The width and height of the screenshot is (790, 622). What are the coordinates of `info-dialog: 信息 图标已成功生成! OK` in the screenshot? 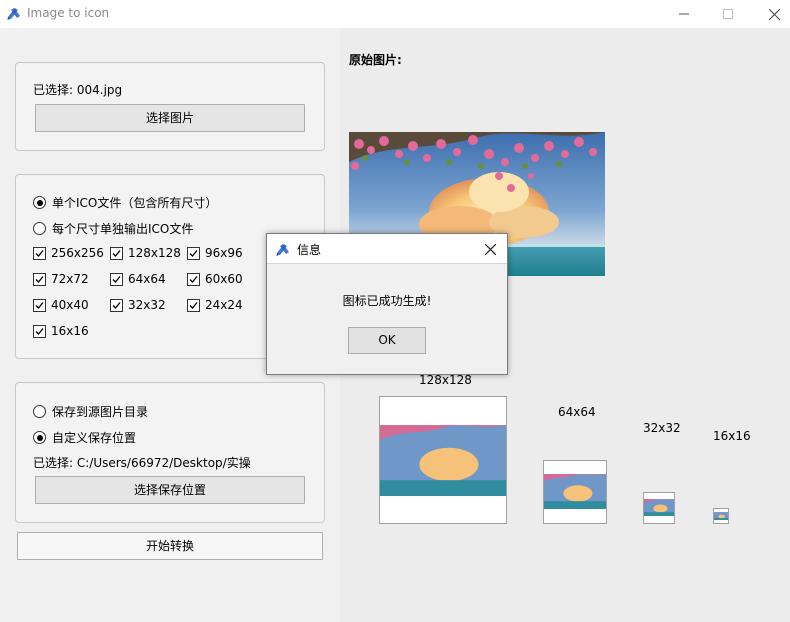 It's located at (387, 304).